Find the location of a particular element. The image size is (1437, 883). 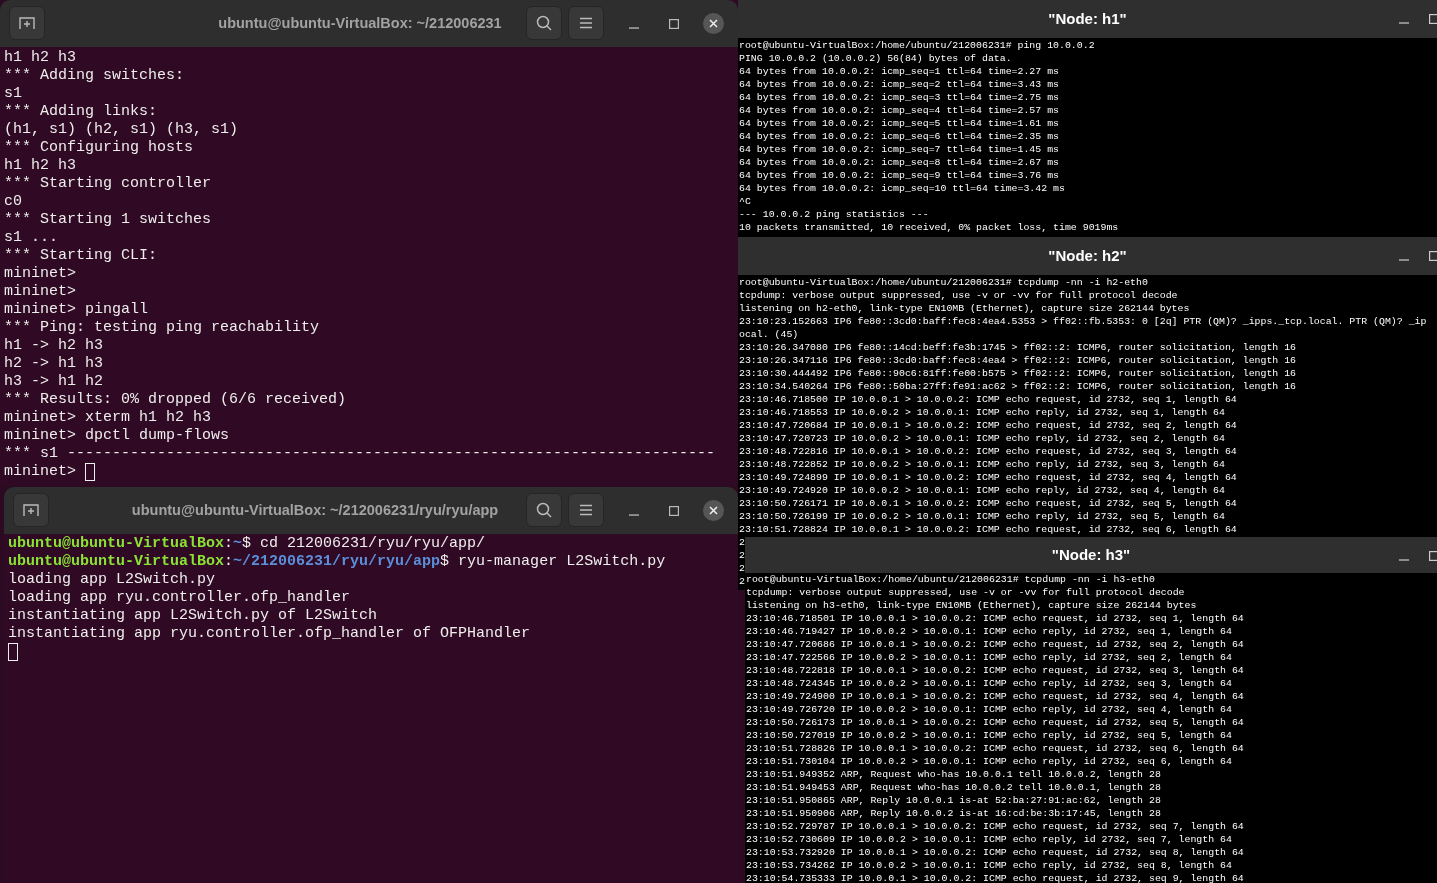

terminal-line: 23:10:50.726199 IP 10.0.0.2 > 10.0.0.1: ICMP echo reply, id 2732, seq 5, length 64 is located at coordinates (982, 516).